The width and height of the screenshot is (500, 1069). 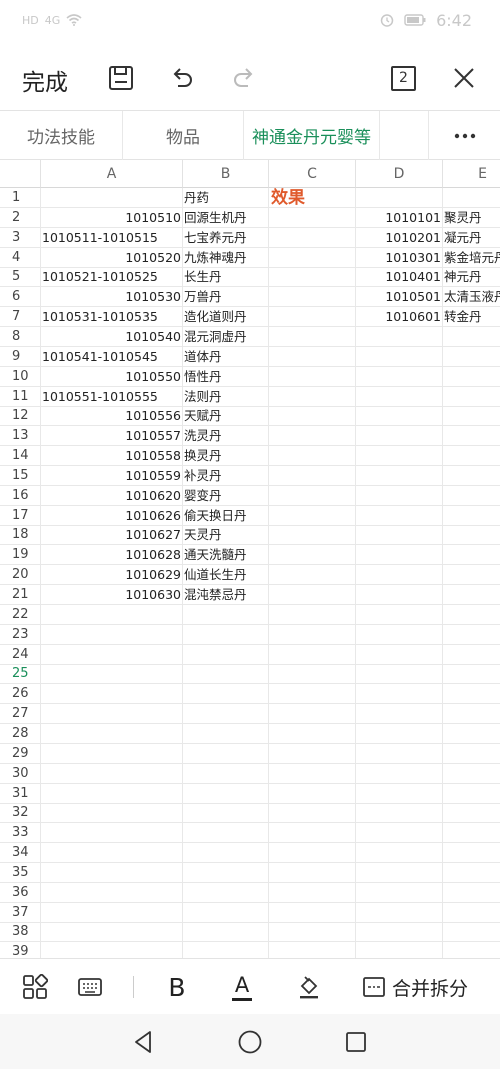 What do you see at coordinates (309, 987) in the screenshot?
I see `fill-color-button` at bounding box center [309, 987].